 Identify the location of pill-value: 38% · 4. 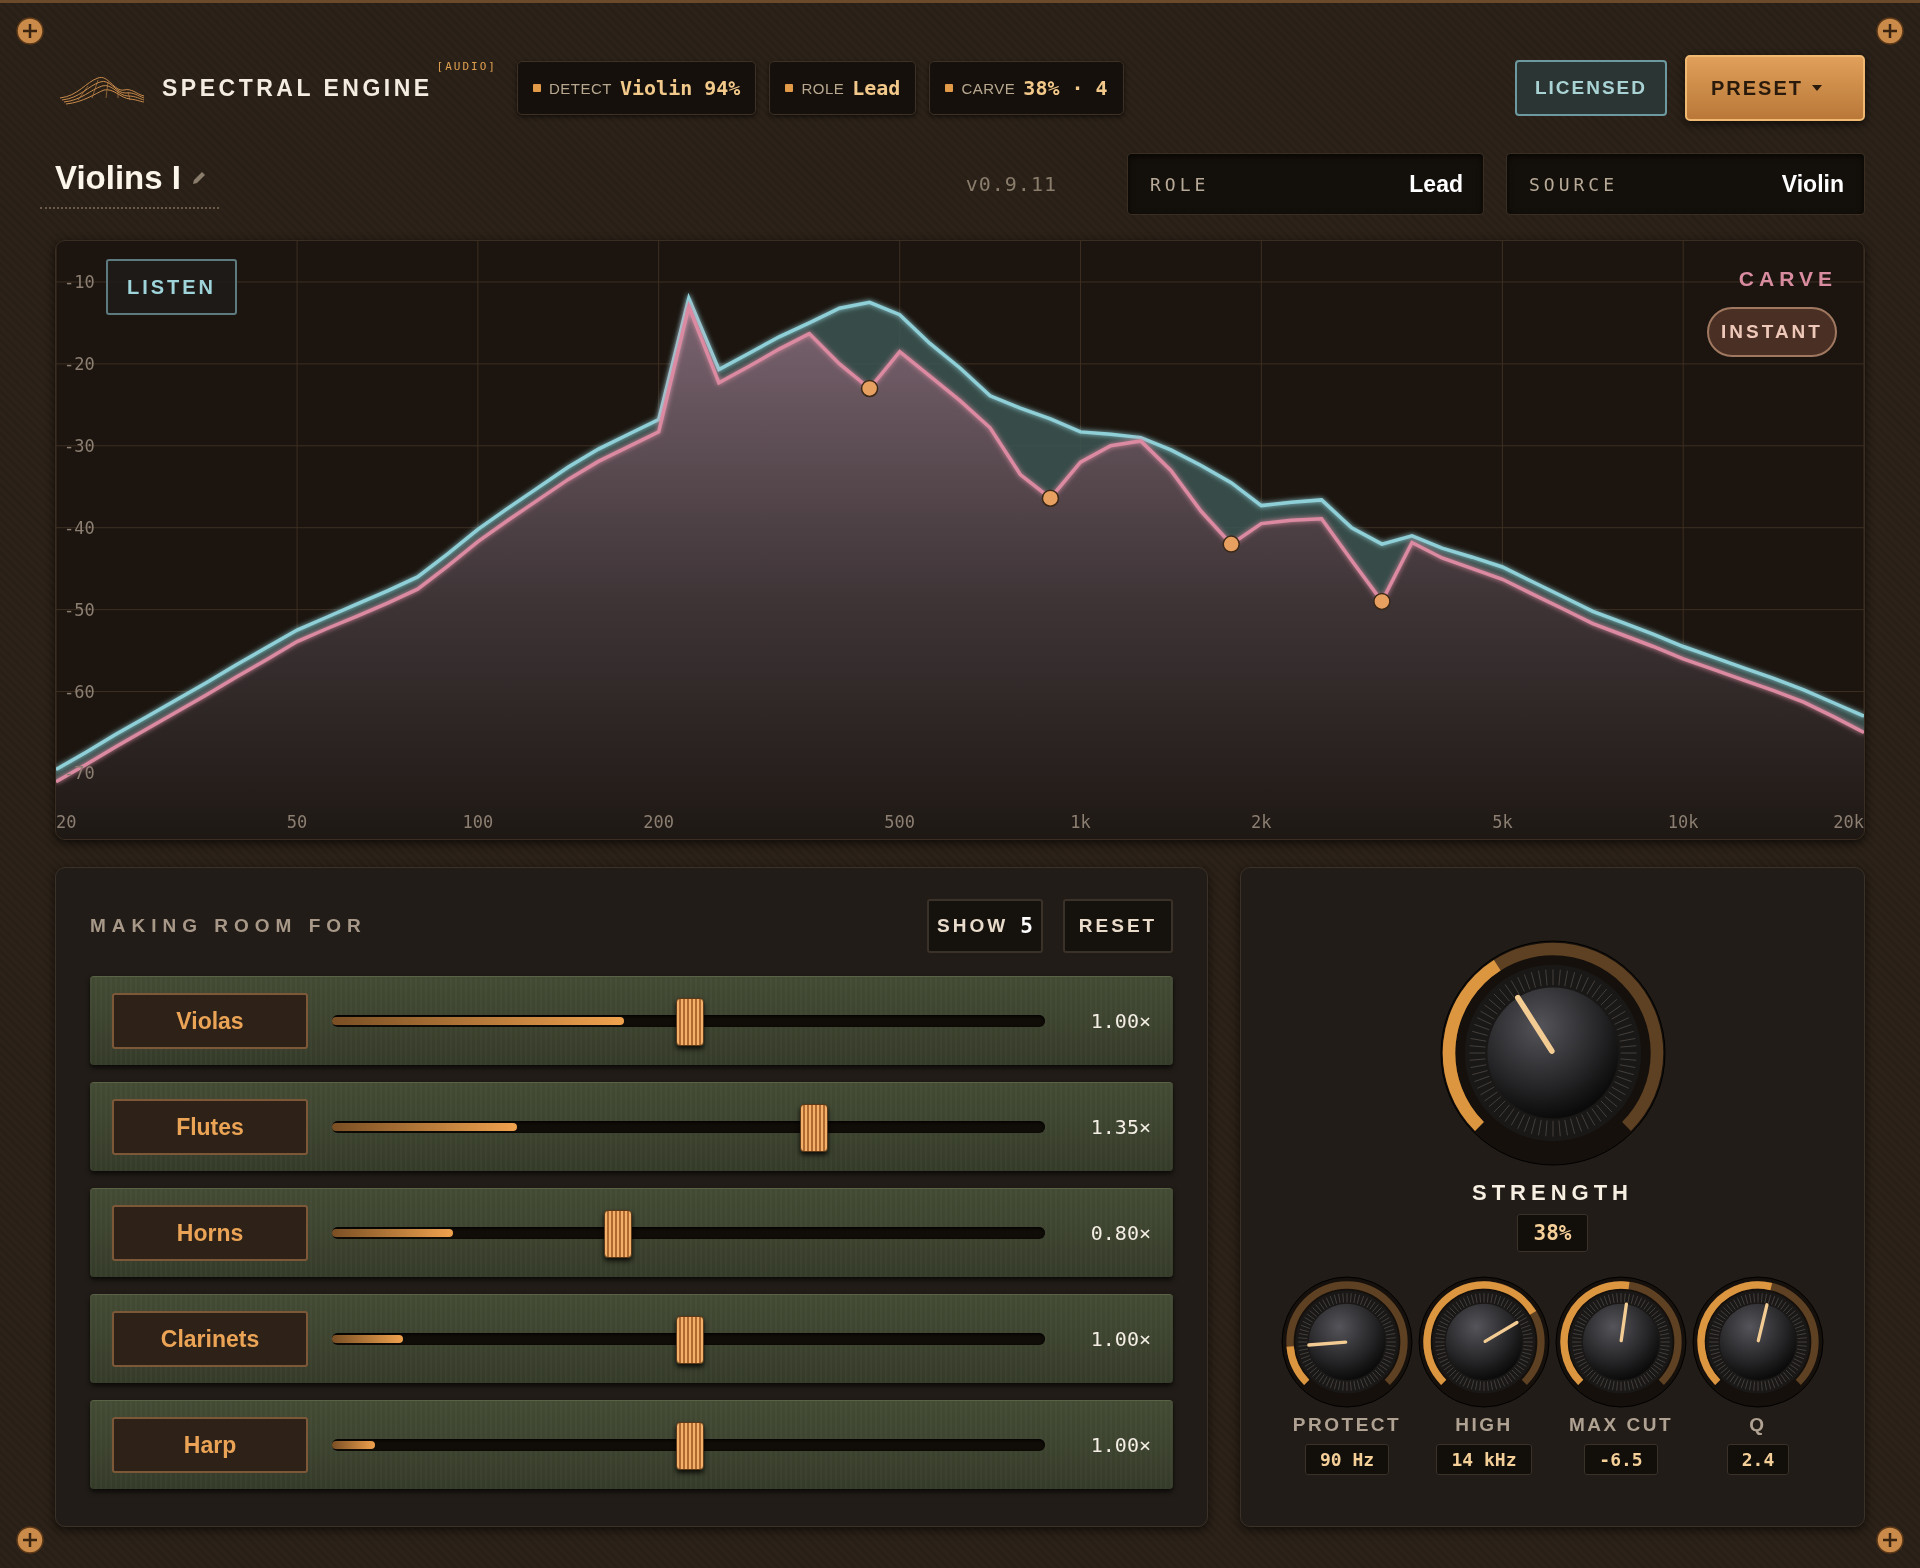
(1065, 88).